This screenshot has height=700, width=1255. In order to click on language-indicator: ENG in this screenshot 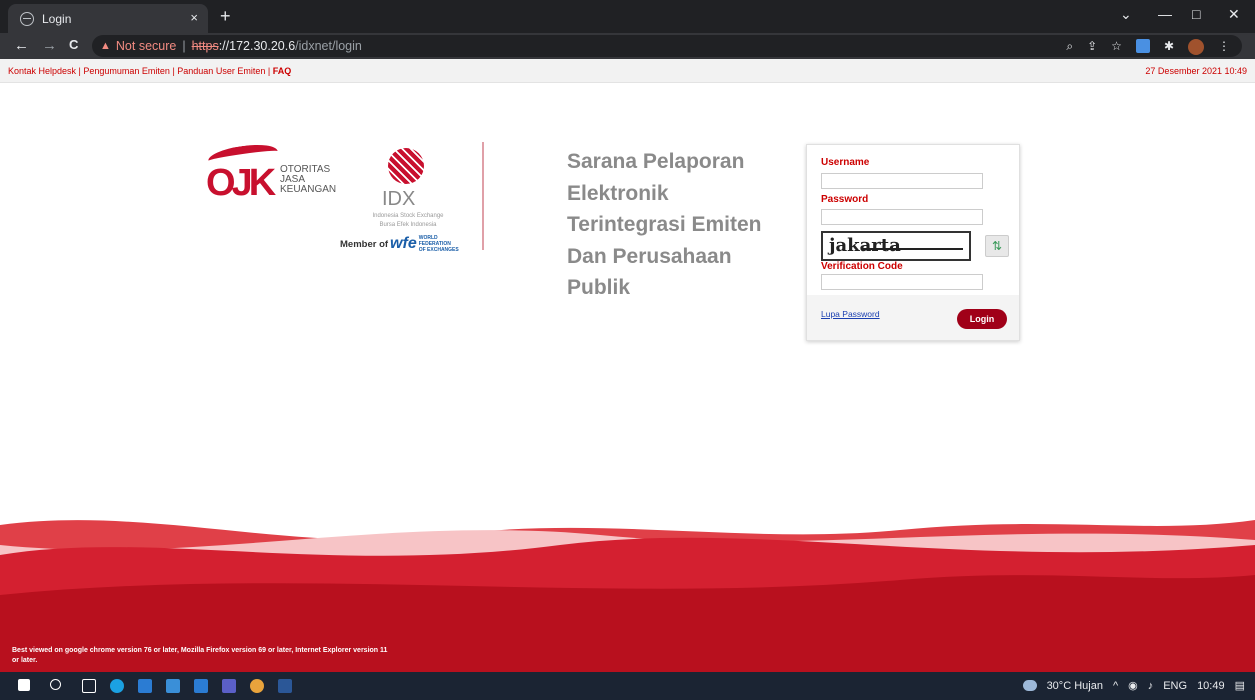, I will do `click(1175, 686)`.